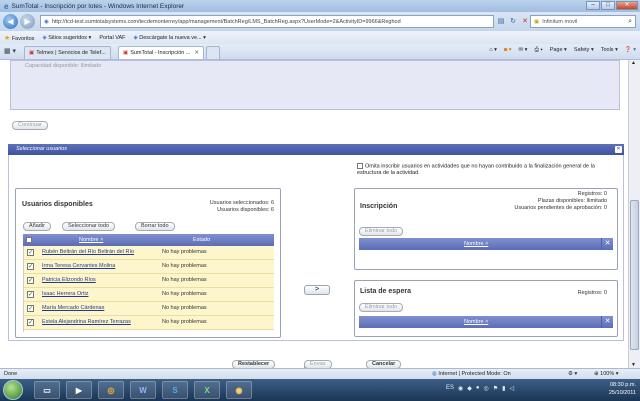  What do you see at coordinates (450, 388) in the screenshot?
I see `language-indicator: ES` at bounding box center [450, 388].